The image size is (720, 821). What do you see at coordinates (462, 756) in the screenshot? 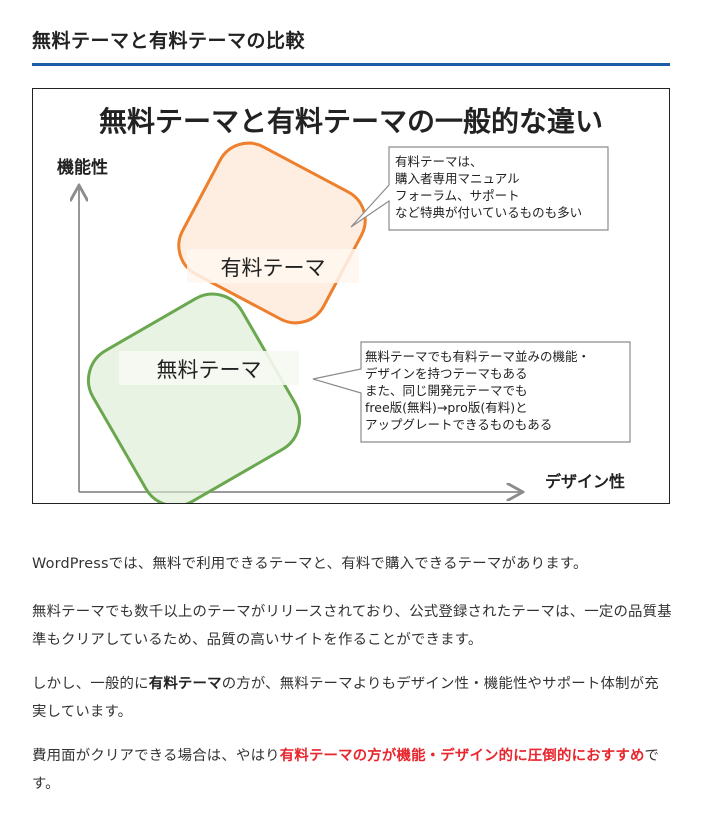
I see `recommendation-highlight: 有料テーマの方が機能・デザイン的に圧倒的におすすめ` at bounding box center [462, 756].